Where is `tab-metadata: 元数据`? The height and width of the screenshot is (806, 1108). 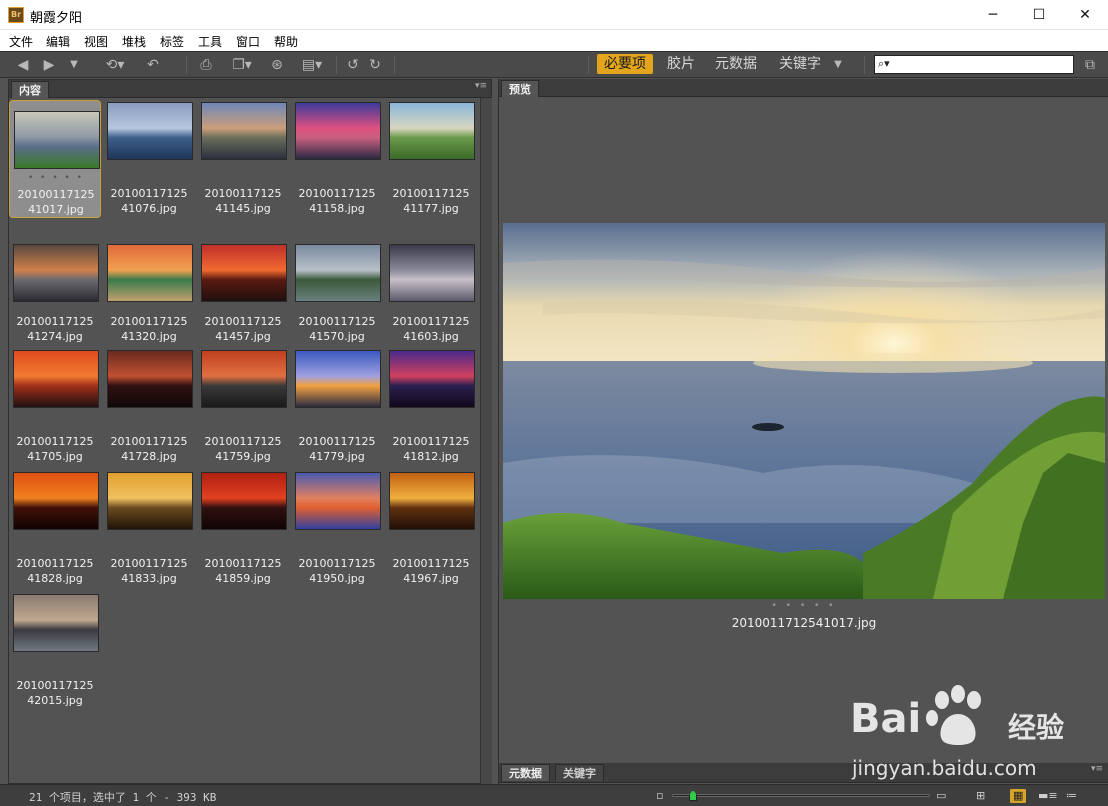
tab-metadata: 元数据 is located at coordinates (525, 772).